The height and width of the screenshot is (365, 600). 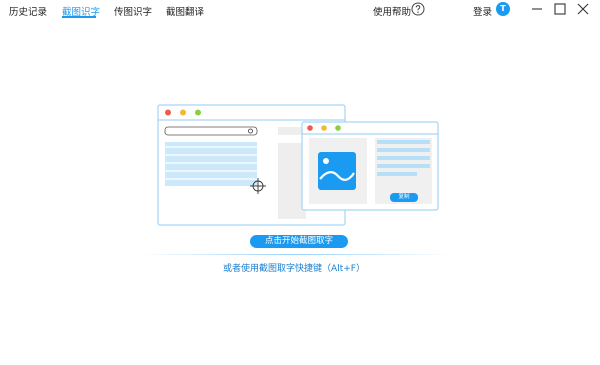 What do you see at coordinates (198, 112) in the screenshot?
I see `traffic-green-dot` at bounding box center [198, 112].